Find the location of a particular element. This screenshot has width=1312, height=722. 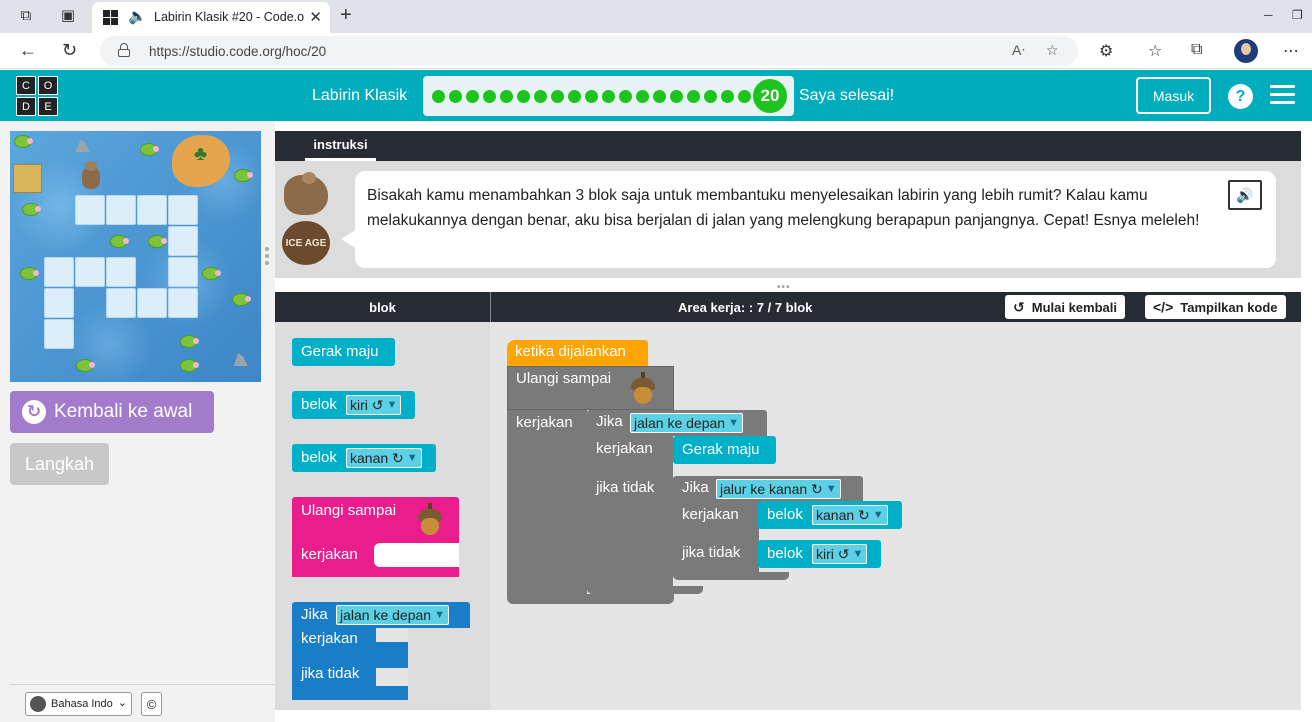

when-run-block: ketika dijalankan is located at coordinates (577, 353).